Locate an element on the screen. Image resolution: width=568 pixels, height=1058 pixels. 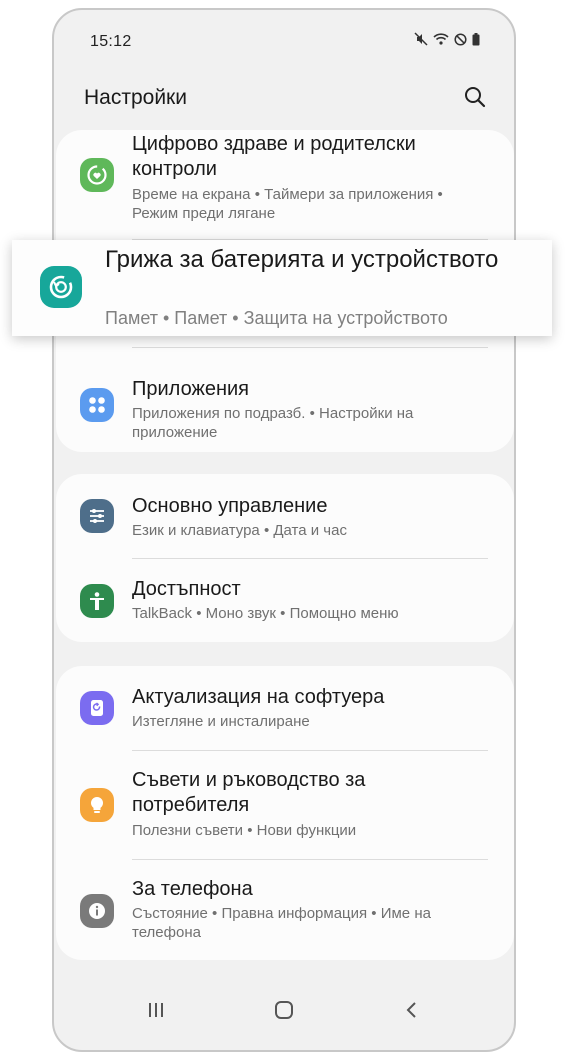
item-title: Основно управление is located at coordinates (230, 506).